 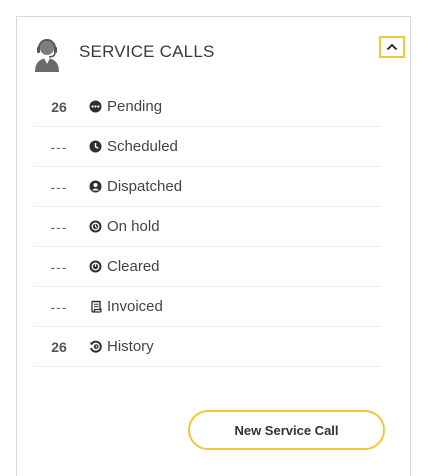 What do you see at coordinates (207, 107) in the screenshot?
I see `status-row-pending: 26 Pending` at bounding box center [207, 107].